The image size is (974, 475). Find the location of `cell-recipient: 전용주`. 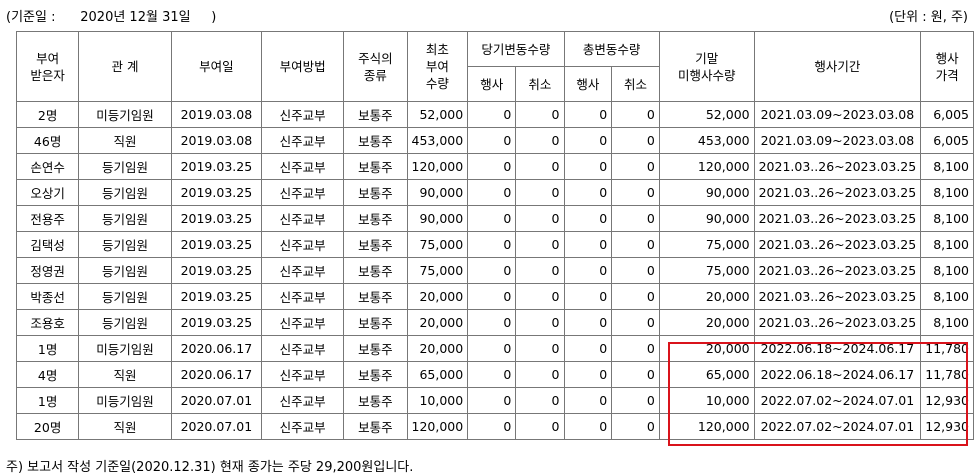

cell-recipient: 전용주 is located at coordinates (47, 218).